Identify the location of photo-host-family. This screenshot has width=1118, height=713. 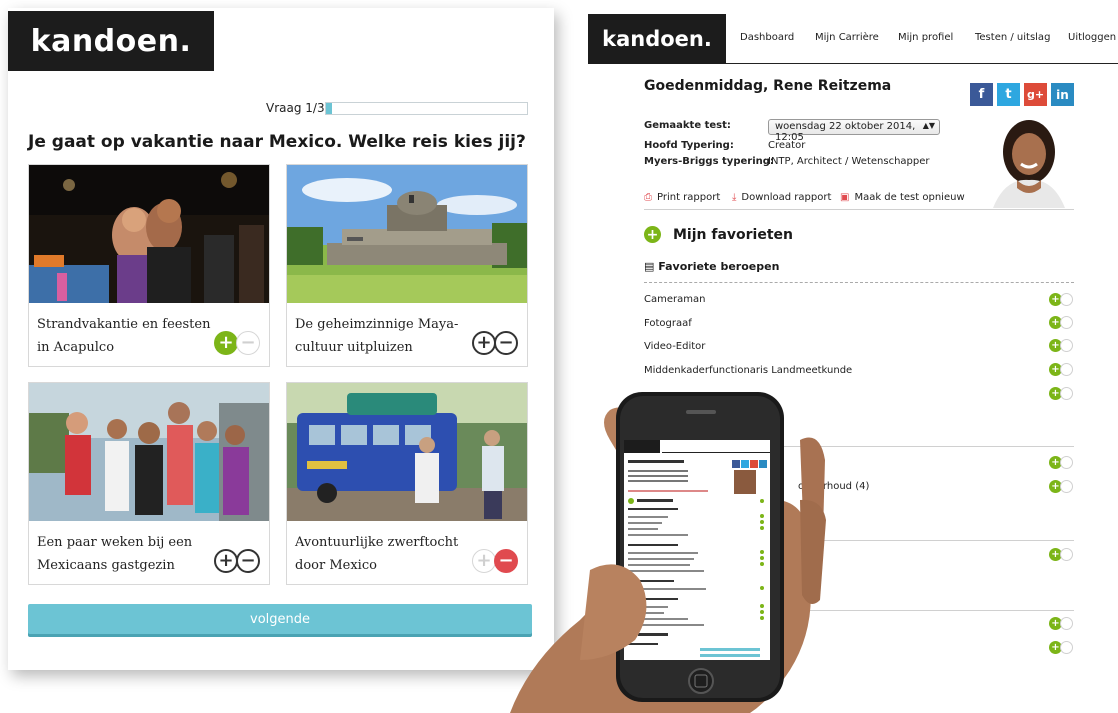
(149, 452).